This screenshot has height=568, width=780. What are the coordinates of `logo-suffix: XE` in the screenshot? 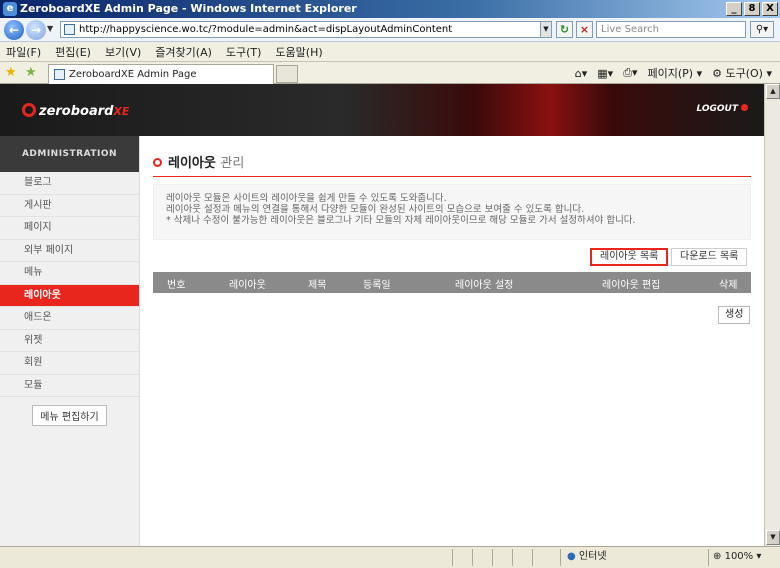 It's located at (121, 111).